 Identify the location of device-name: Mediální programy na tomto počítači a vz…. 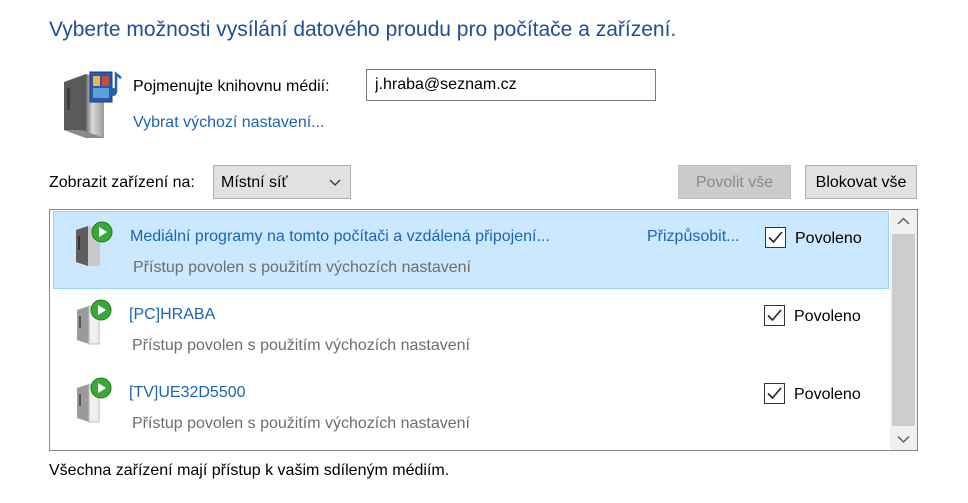
(340, 237).